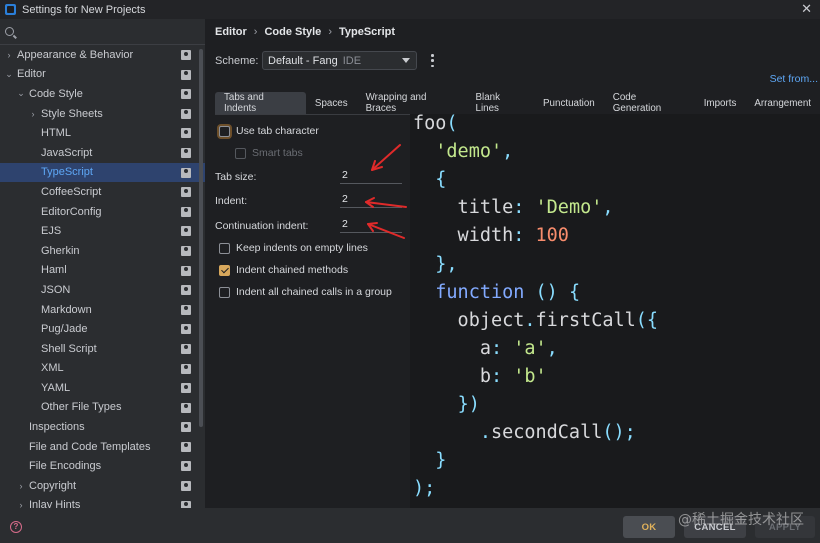 The width and height of the screenshot is (820, 543). What do you see at coordinates (277, 131) in the screenshot?
I see `use-tab-character-label: Use tab character` at bounding box center [277, 131].